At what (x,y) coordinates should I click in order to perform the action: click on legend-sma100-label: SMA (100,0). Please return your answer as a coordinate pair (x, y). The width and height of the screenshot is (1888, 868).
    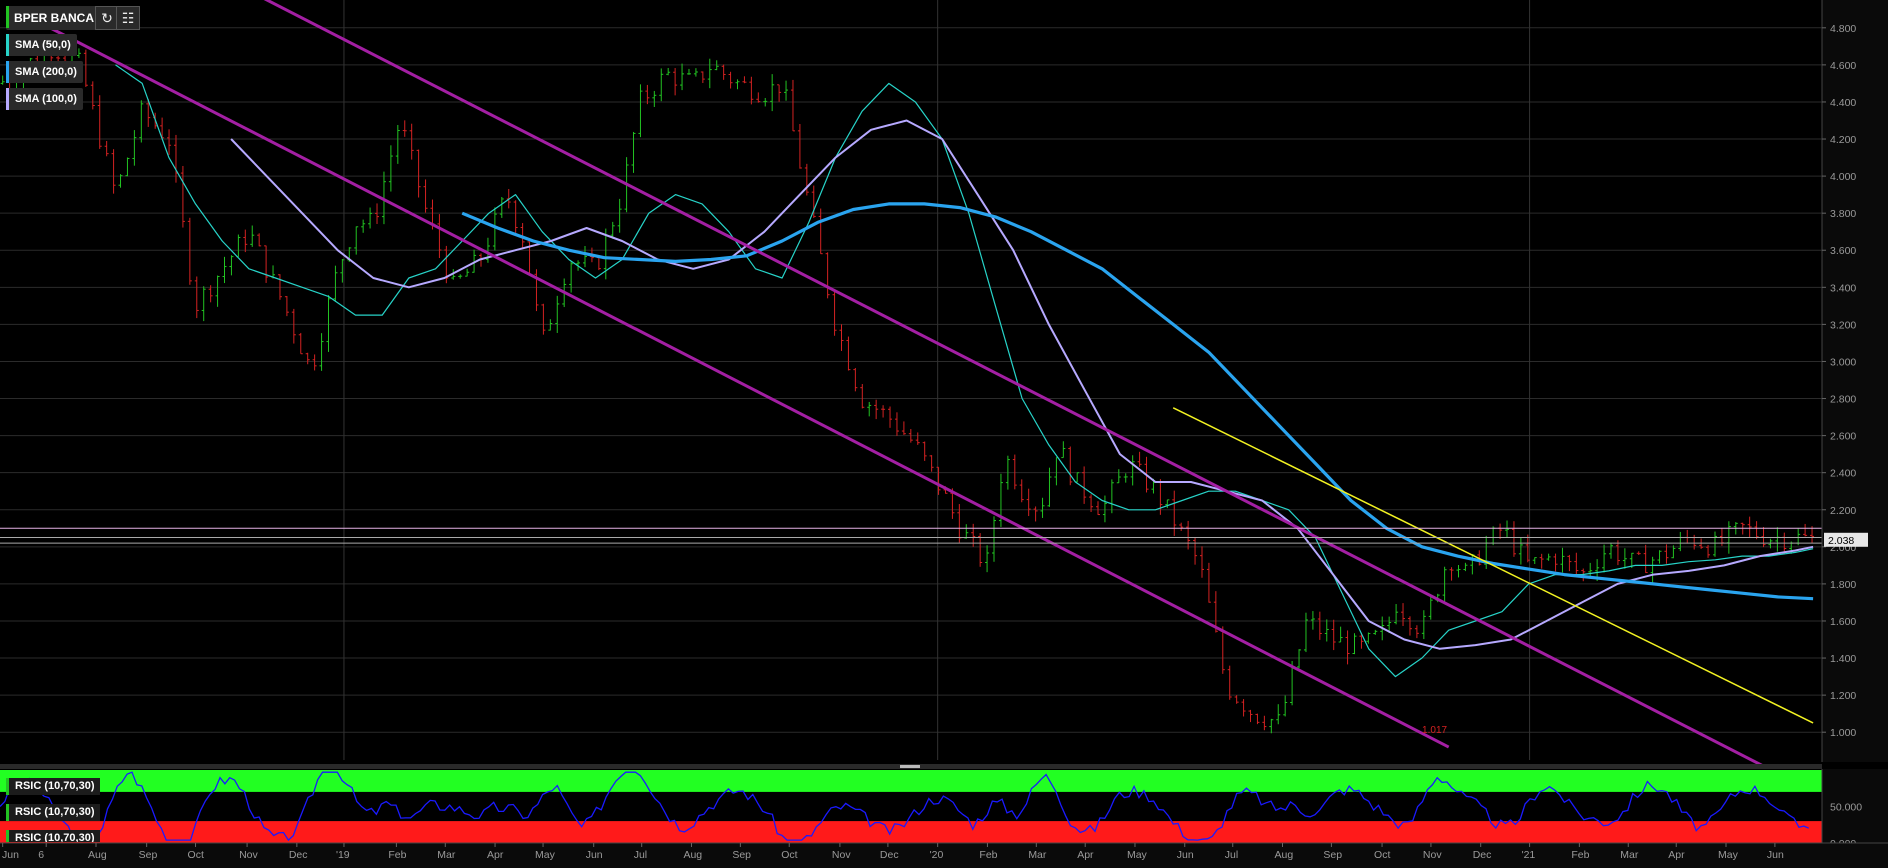
    Looking at the image, I should click on (46, 99).